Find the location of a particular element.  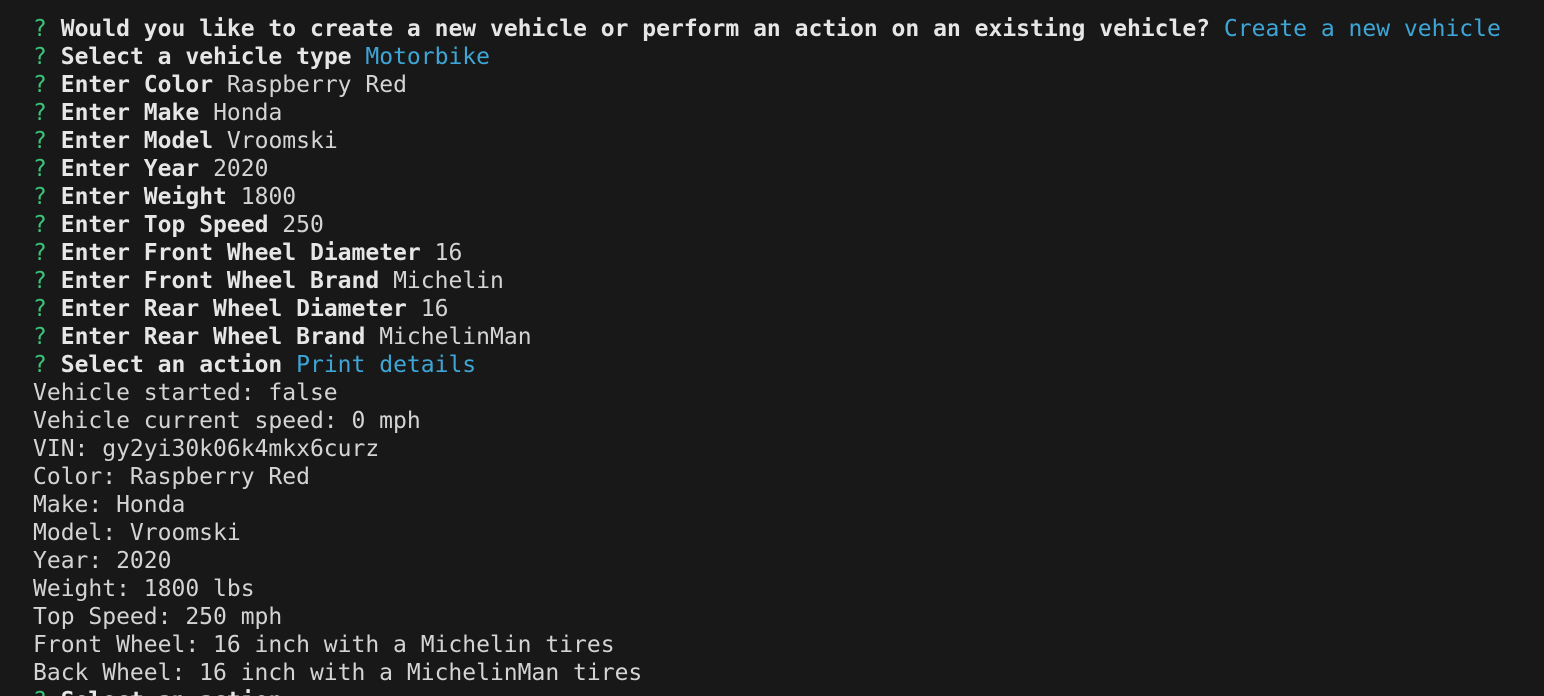

prompt-line-partial: ? Select an action is located at coordinates (788, 691).